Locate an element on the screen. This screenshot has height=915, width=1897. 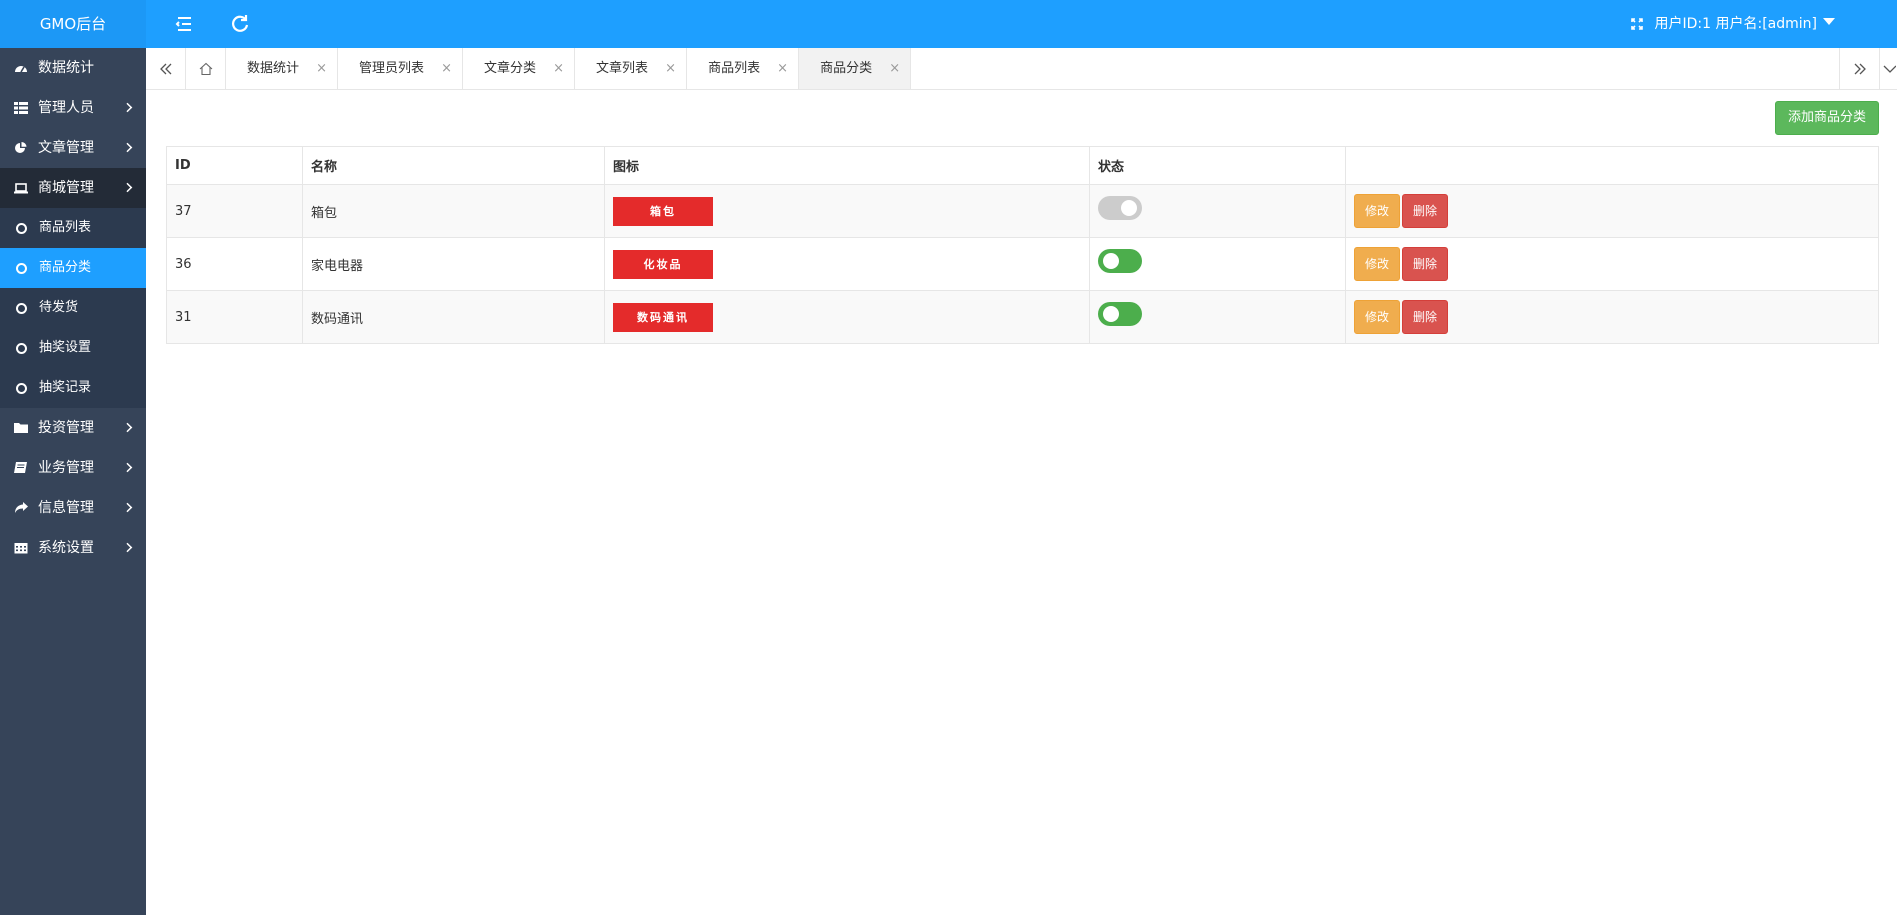
tab-label: 数据统计 is located at coordinates (273, 68).